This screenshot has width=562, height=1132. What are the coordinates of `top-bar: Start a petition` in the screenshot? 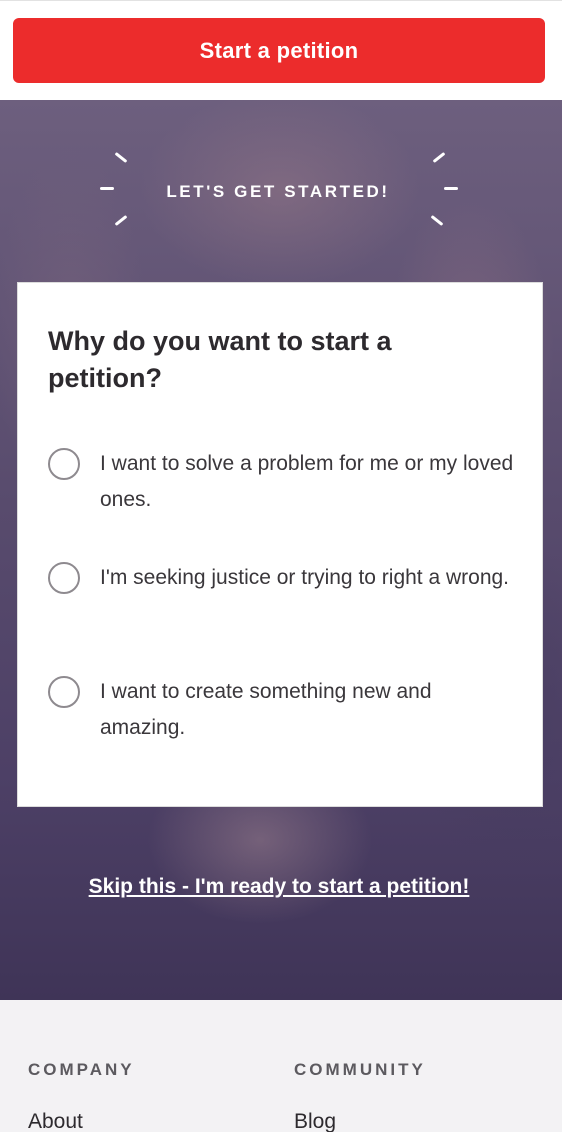 It's located at (281, 50).